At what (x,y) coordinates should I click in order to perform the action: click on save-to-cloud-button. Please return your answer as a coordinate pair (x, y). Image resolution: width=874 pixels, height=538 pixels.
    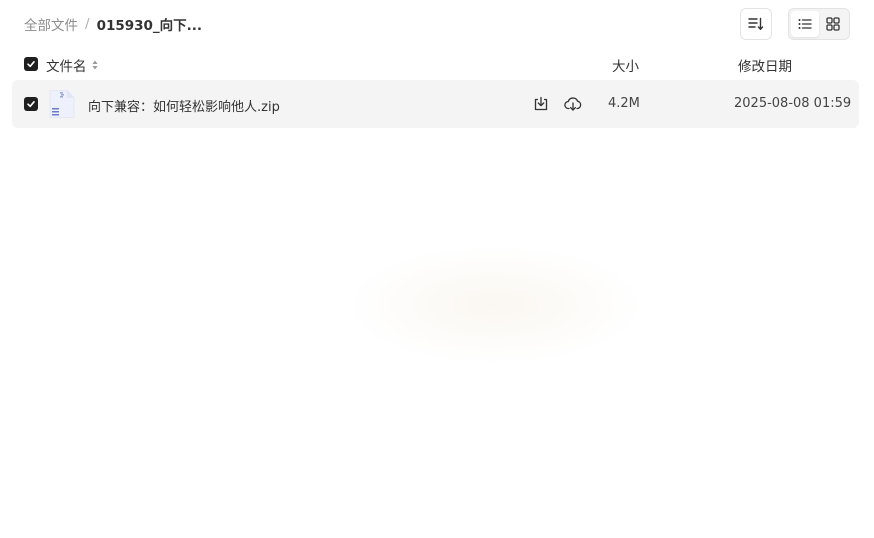
    Looking at the image, I should click on (573, 104).